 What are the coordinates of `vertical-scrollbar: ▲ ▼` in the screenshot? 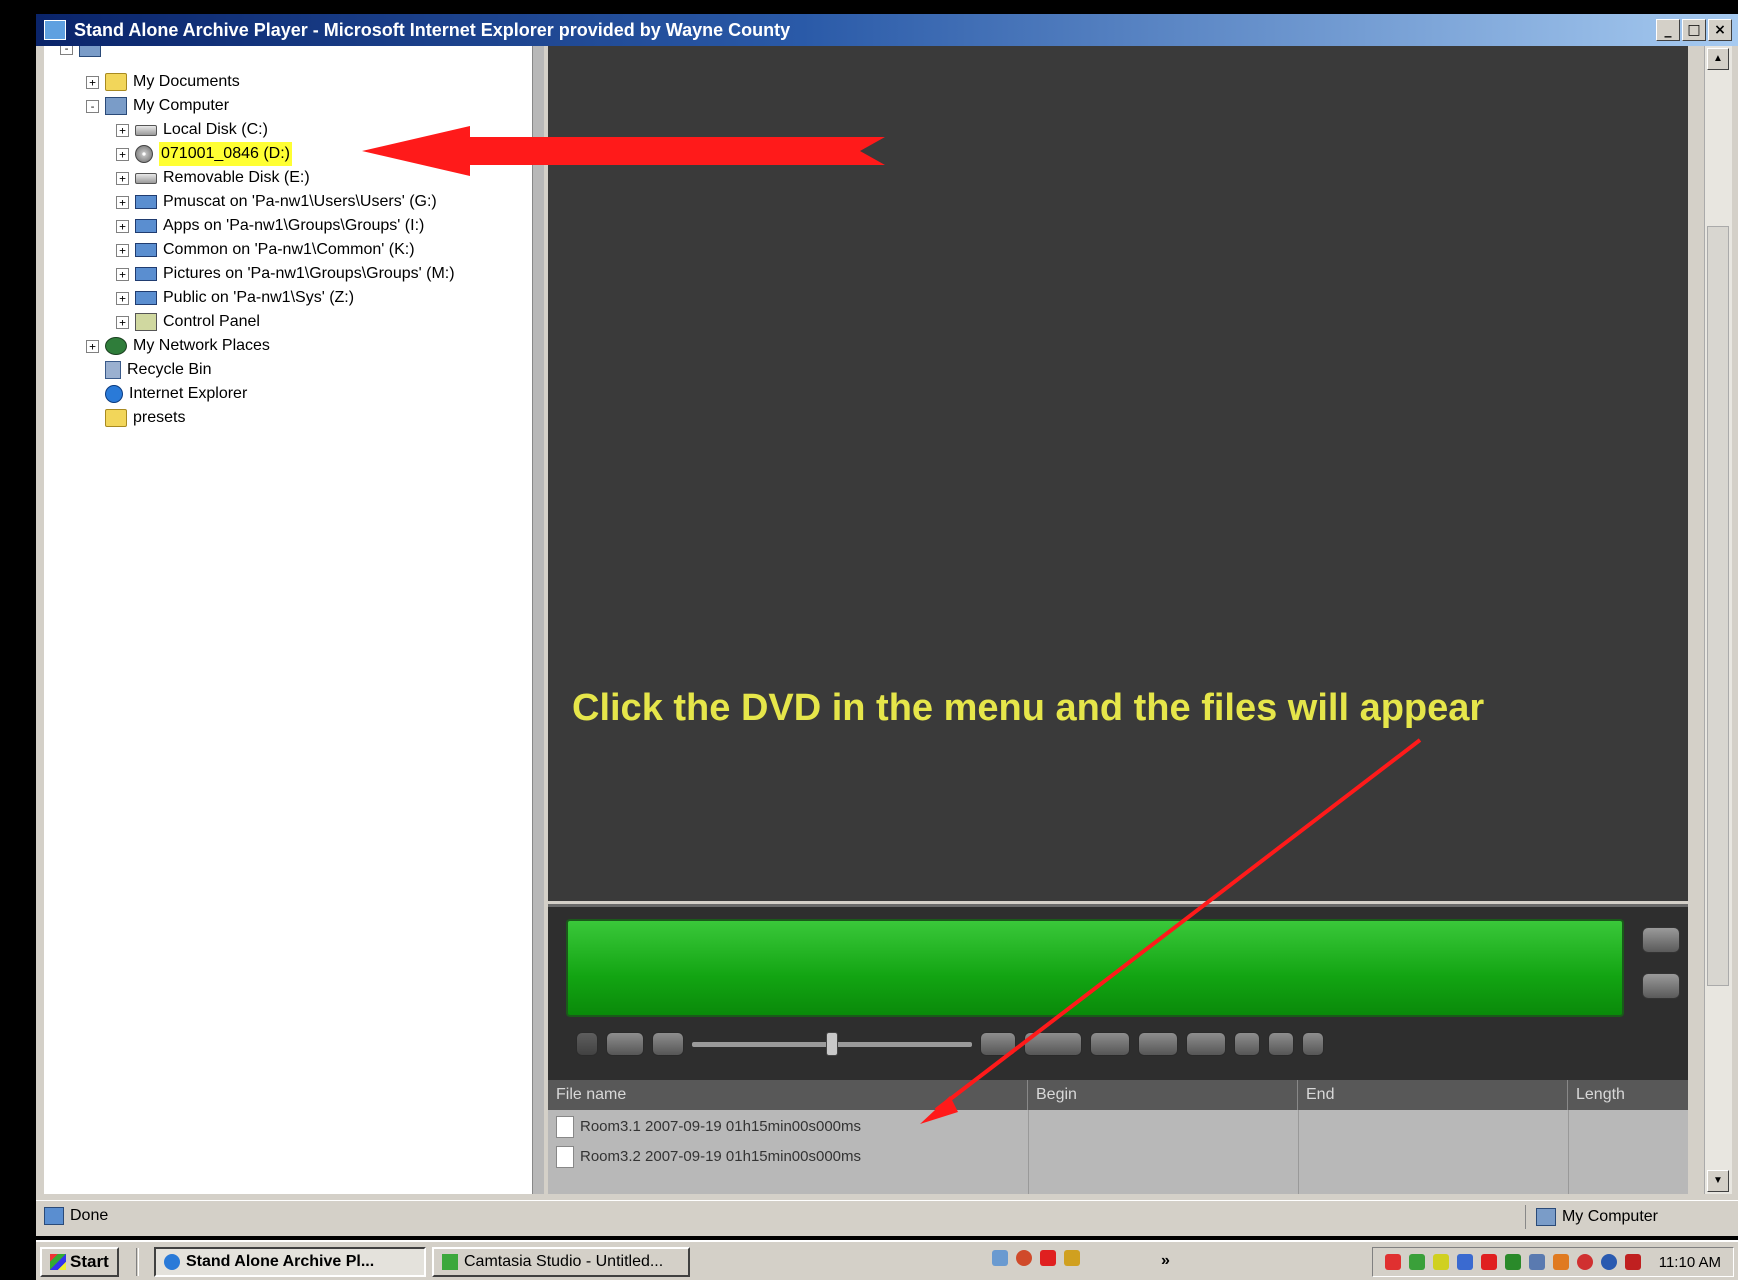 It's located at (1718, 620).